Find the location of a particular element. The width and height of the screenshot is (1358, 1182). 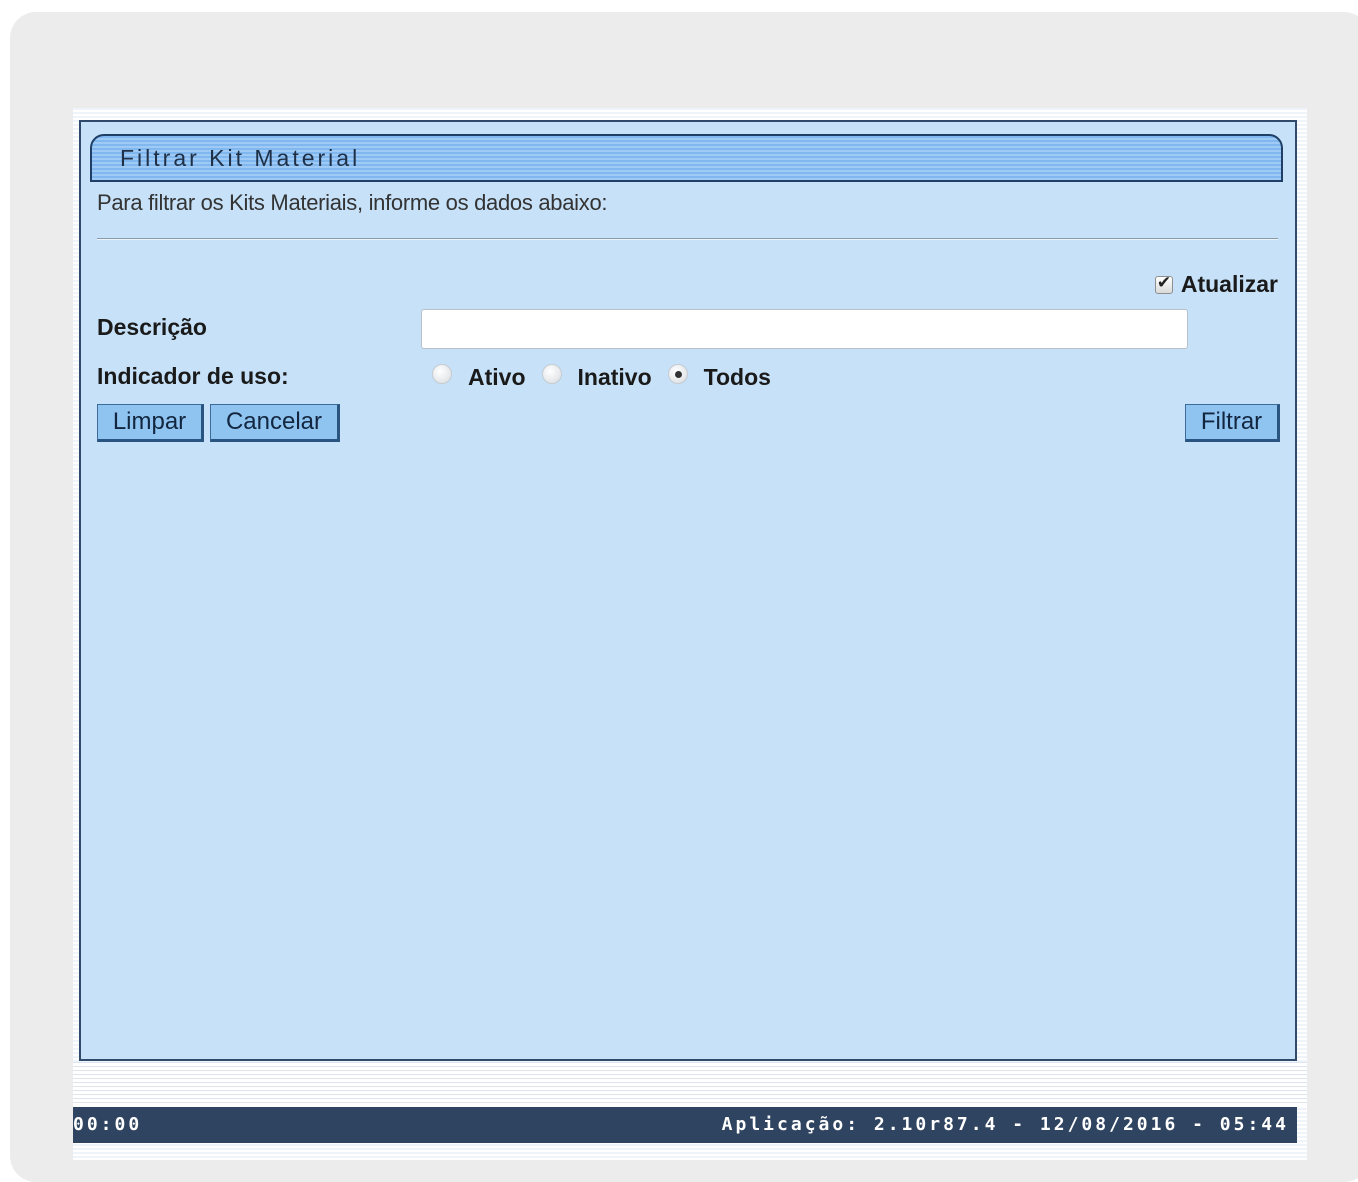

filtrar-button: Filtrar is located at coordinates (1232, 423).